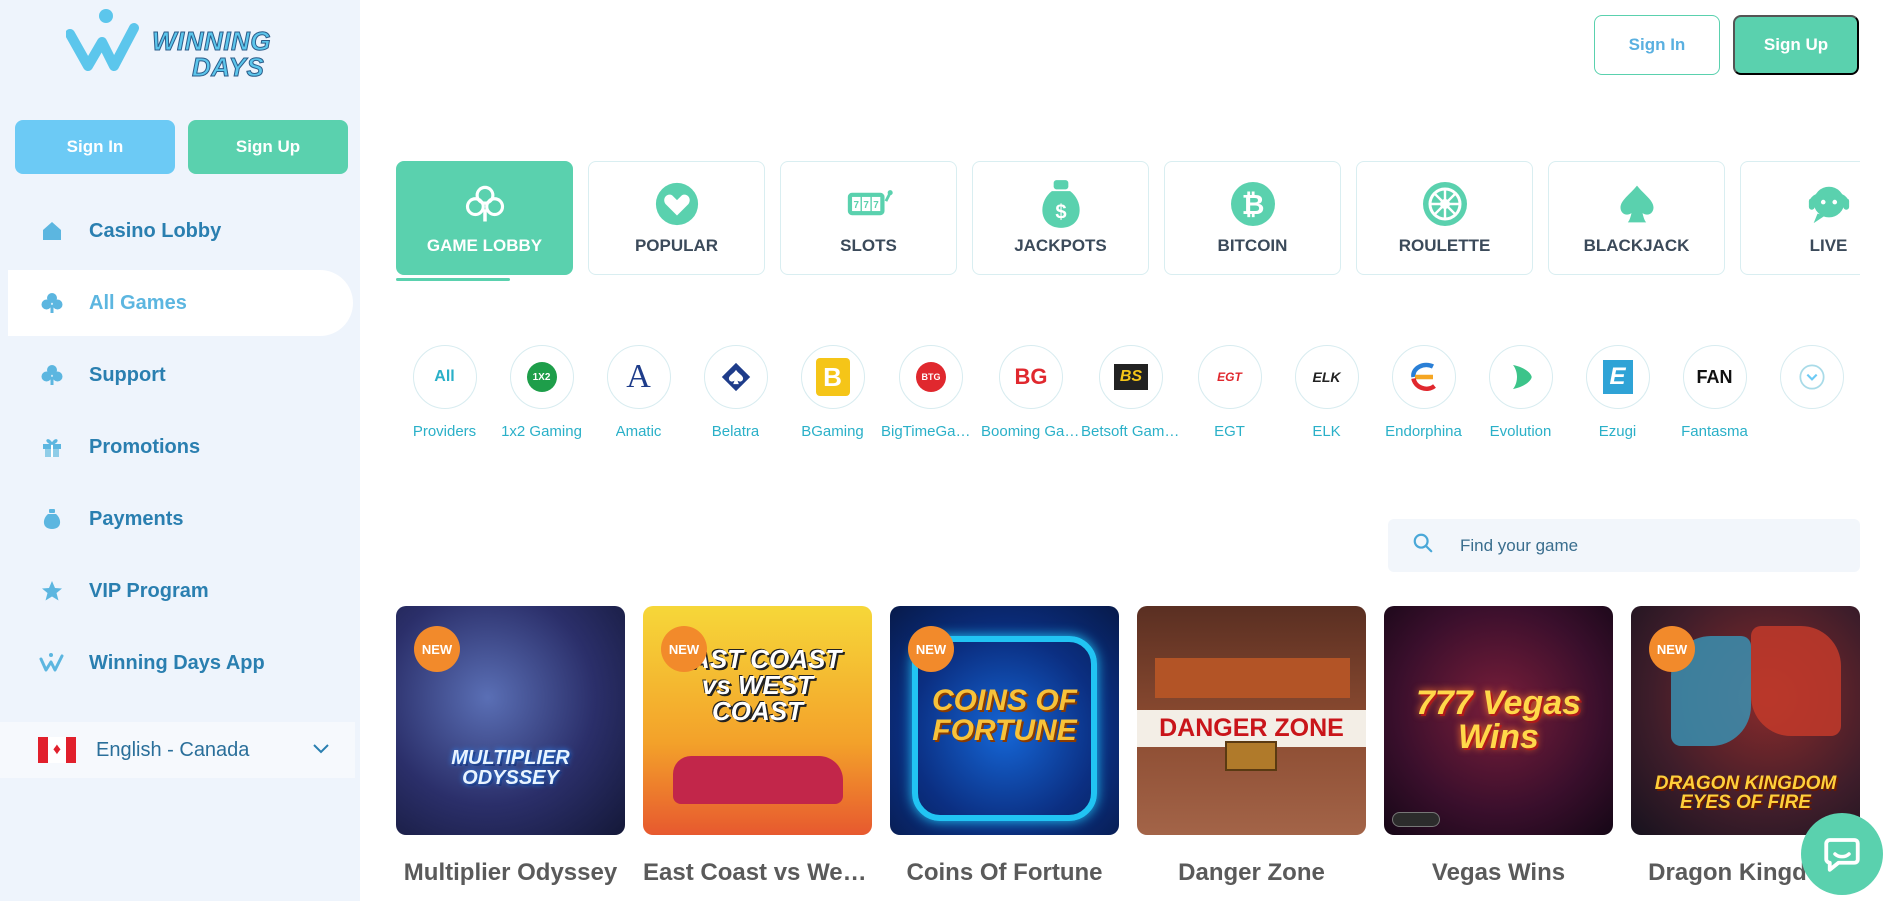 This screenshot has height=901, width=1897. I want to click on sidebar-item-promotions: Promotions, so click(180, 447).